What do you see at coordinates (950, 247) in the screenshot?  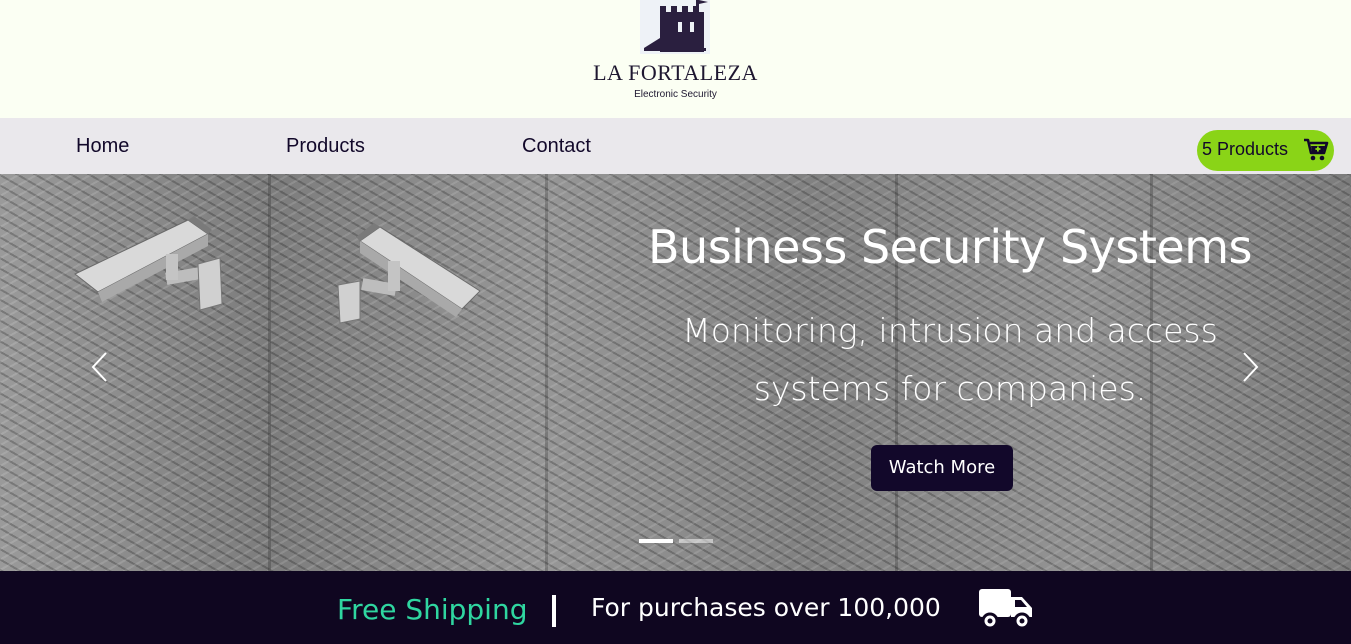 I see `hero-title: Business Security Systems` at bounding box center [950, 247].